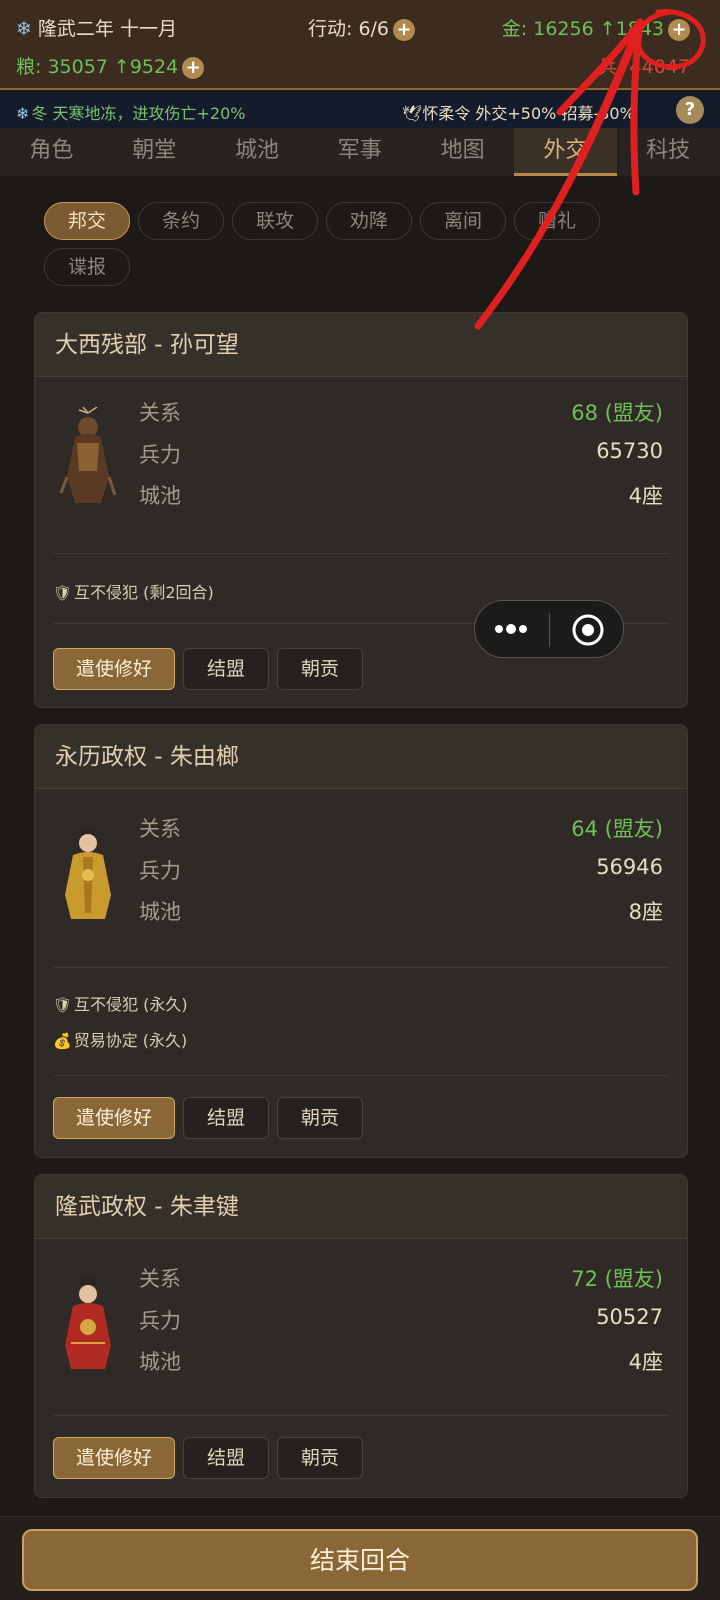 Image resolution: width=720 pixels, height=1600 pixels. What do you see at coordinates (511, 629) in the screenshot?
I see `more-options-icon` at bounding box center [511, 629].